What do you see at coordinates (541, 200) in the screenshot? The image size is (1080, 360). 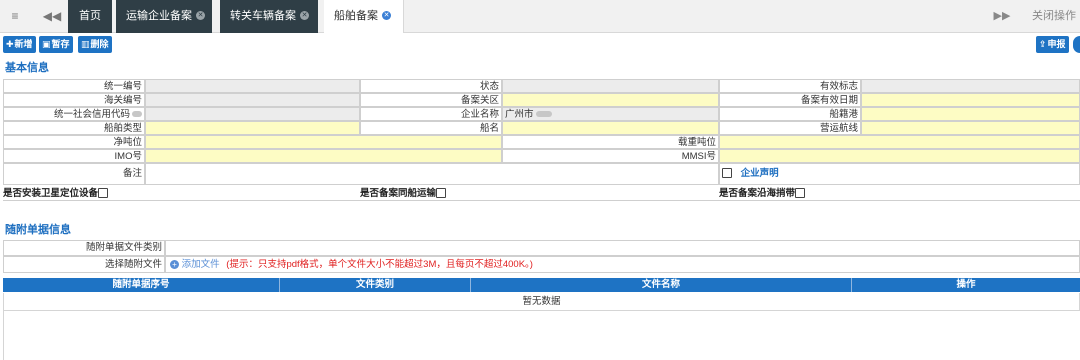 I see `divider` at bounding box center [541, 200].